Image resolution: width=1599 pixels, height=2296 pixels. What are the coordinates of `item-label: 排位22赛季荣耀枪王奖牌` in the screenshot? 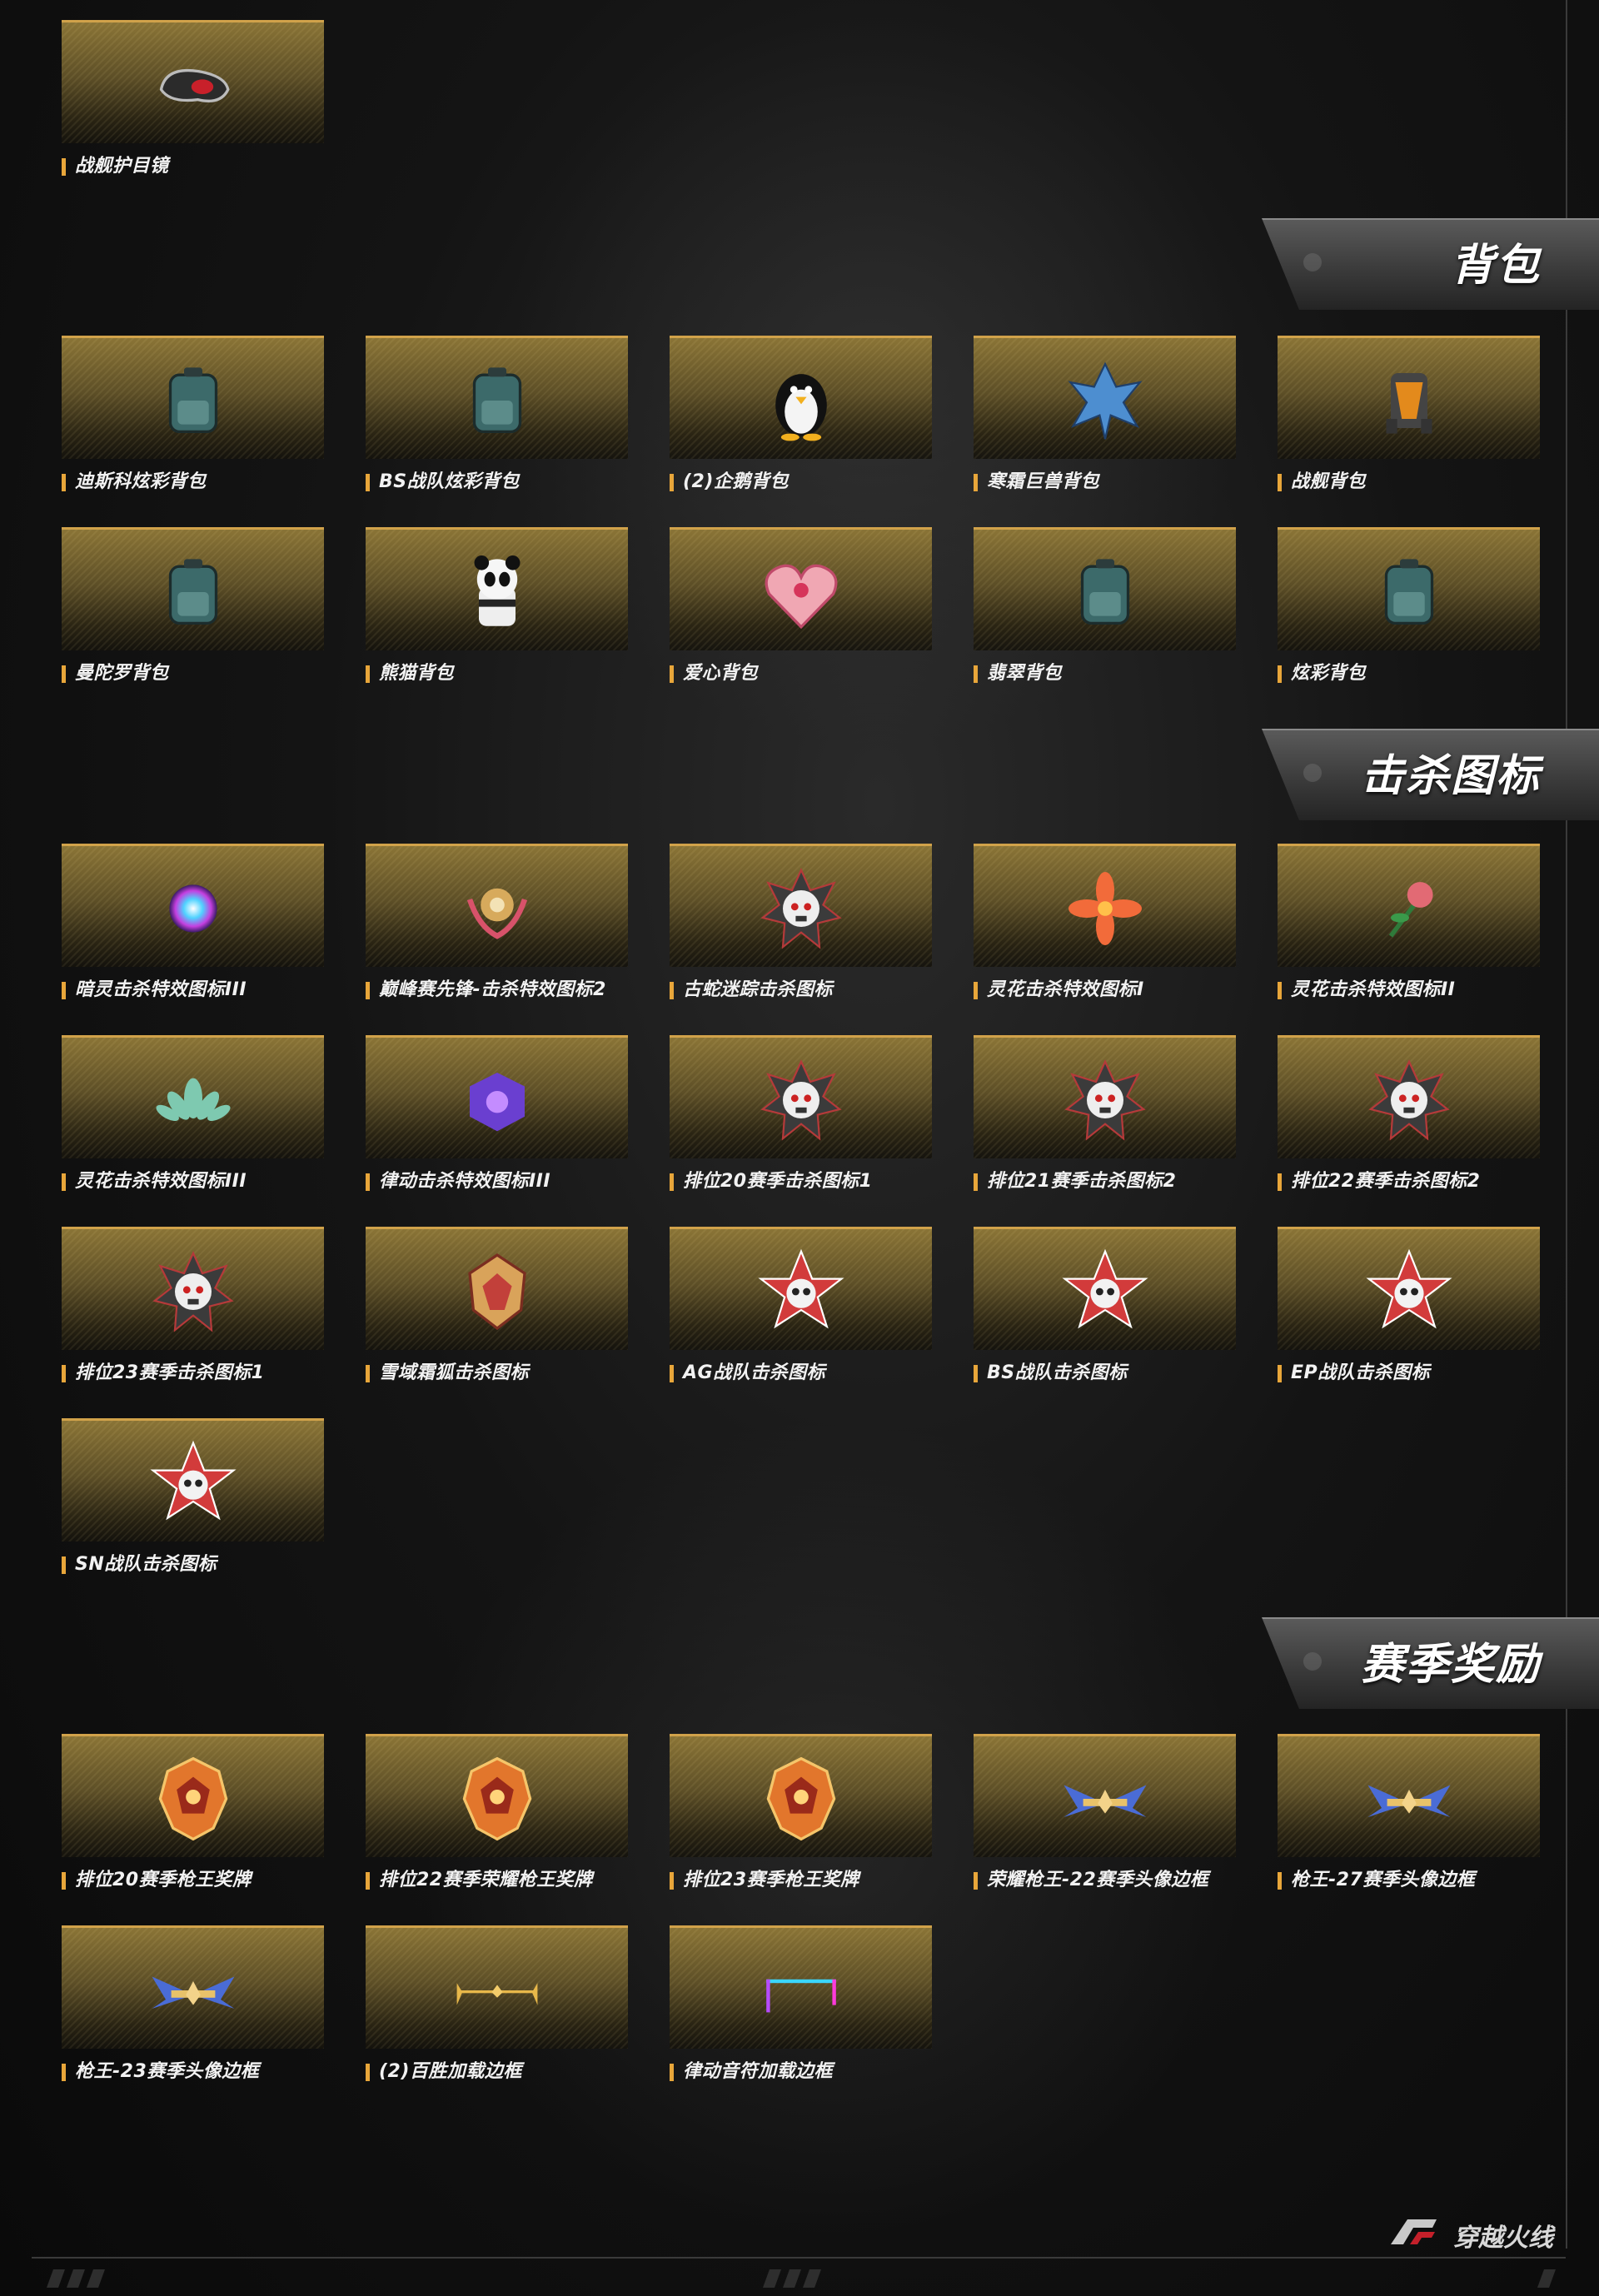 It's located at (480, 1880).